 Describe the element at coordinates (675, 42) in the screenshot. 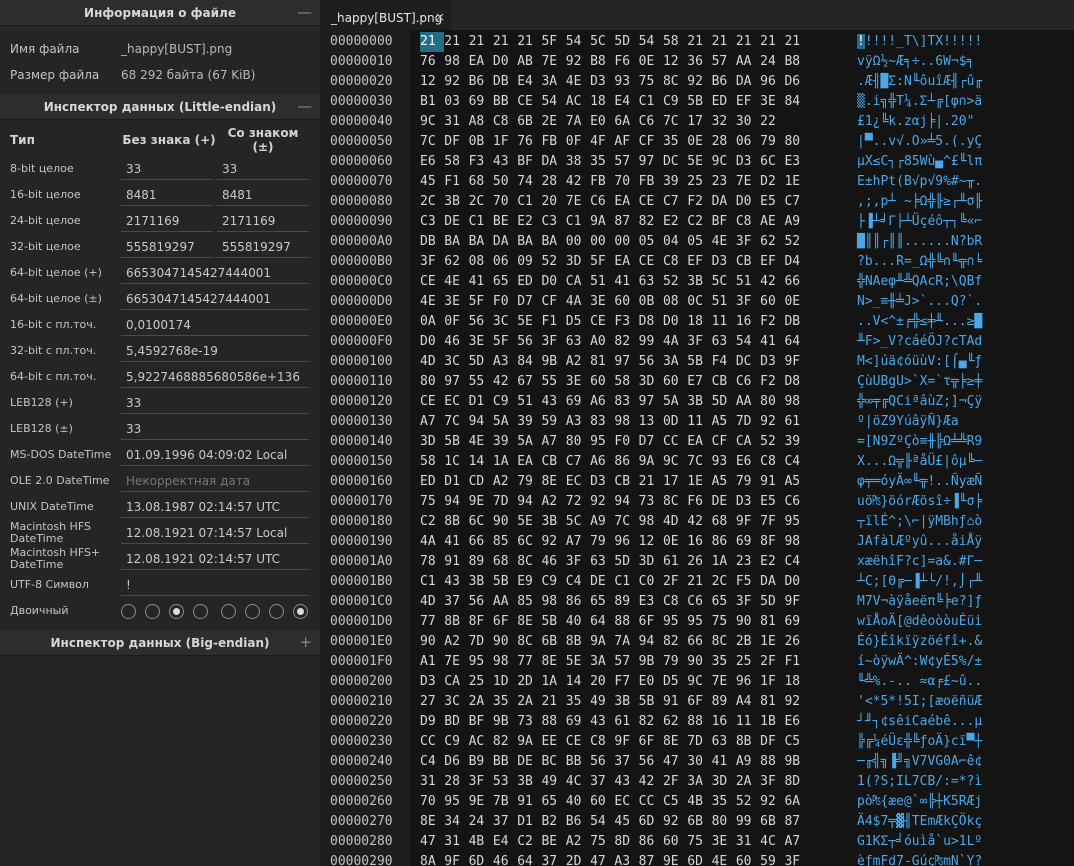

I see `hex-byte: 58` at that location.